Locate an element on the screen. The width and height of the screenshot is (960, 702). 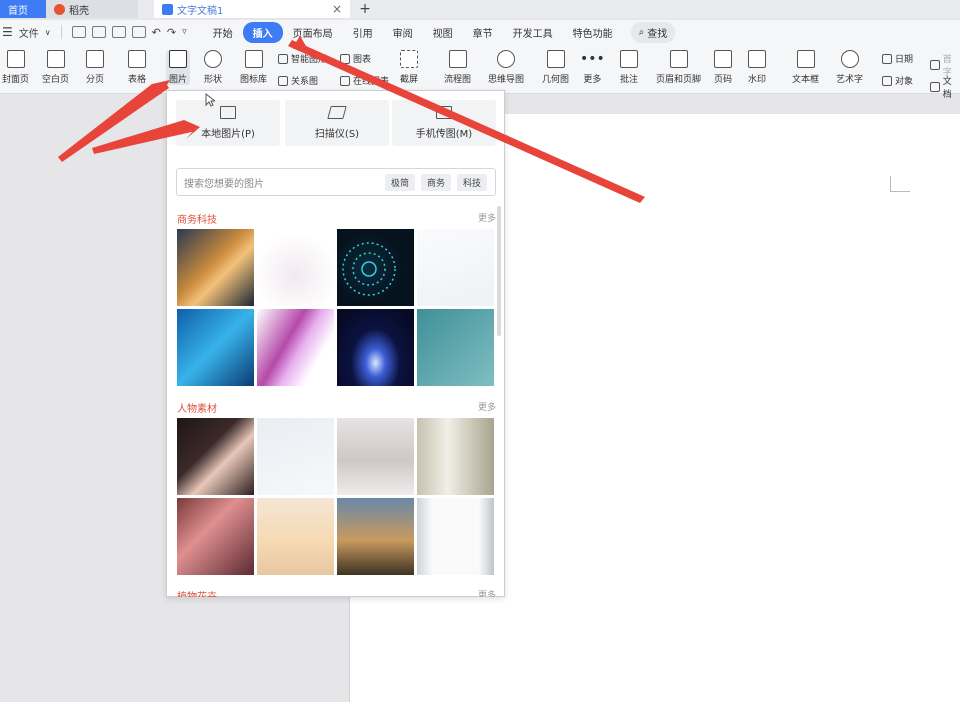
ribbon-tabs: 开始 插入 页面布局 引用 审阅 视图 章节 开发工具 特色功能 is located at coordinates (413, 32).